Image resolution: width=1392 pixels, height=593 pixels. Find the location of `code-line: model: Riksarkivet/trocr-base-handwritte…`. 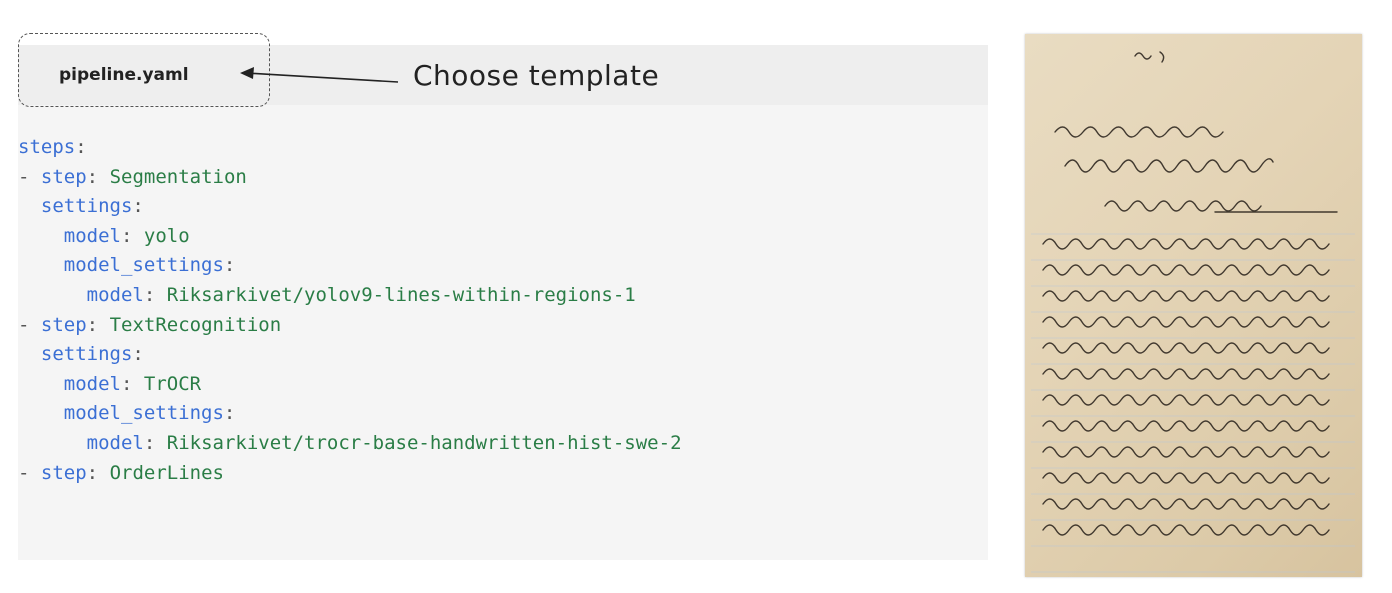

code-line: model: Riksarkivet/trocr-base-handwritte… is located at coordinates (384, 442).